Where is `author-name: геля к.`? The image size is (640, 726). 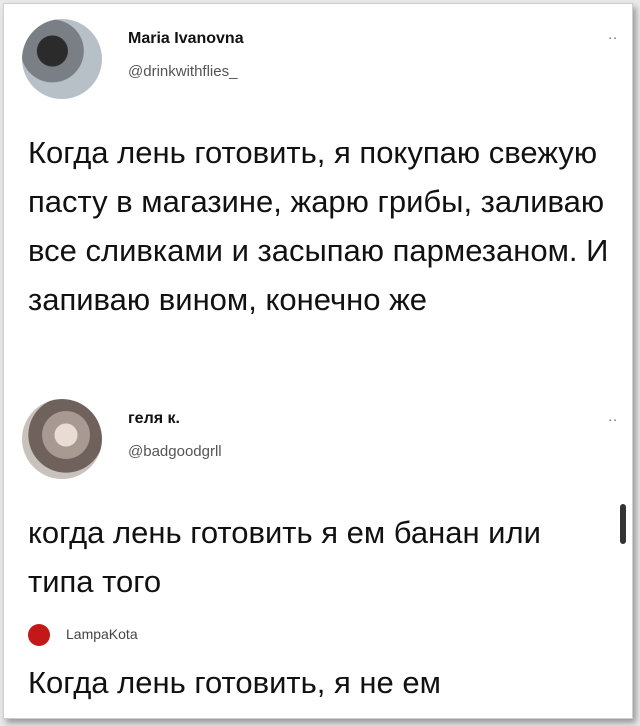 author-name: геля к. is located at coordinates (154, 419).